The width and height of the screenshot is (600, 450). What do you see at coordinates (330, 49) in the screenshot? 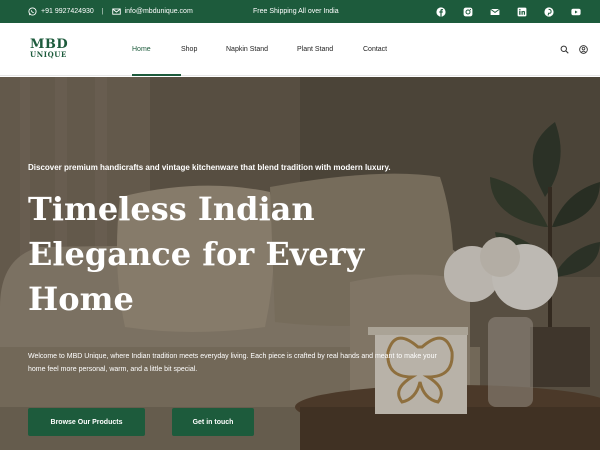
I see `nav-plant-stand: Plant Stand` at bounding box center [330, 49].